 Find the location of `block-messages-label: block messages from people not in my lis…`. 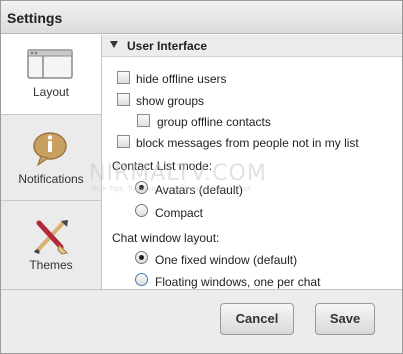

block-messages-label: block messages from people not in my lis… is located at coordinates (247, 143).